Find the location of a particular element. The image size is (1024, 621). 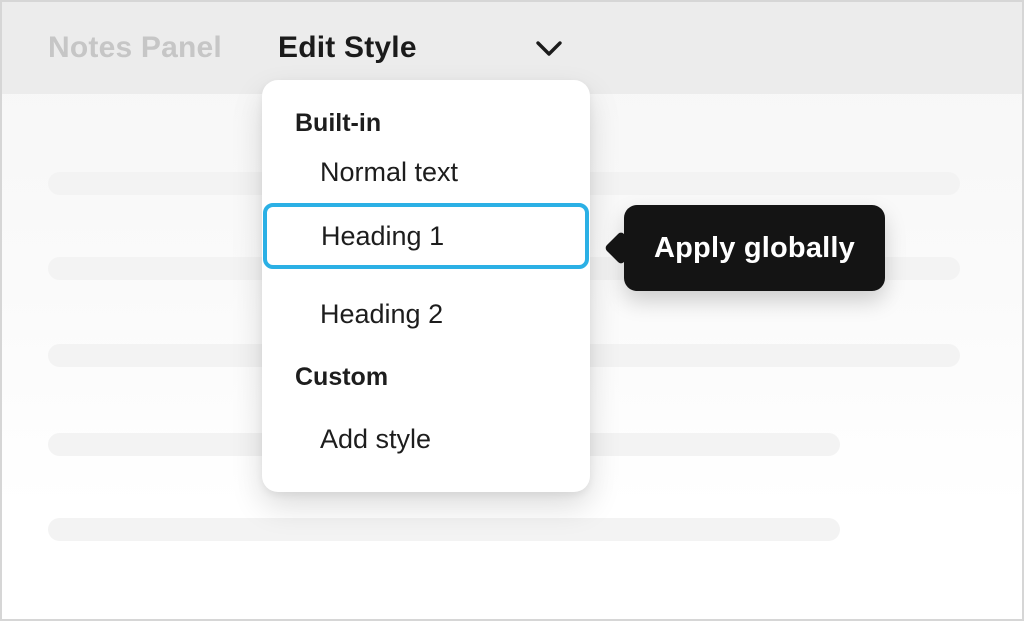

menu-item-add-style: Add style is located at coordinates (375, 439).